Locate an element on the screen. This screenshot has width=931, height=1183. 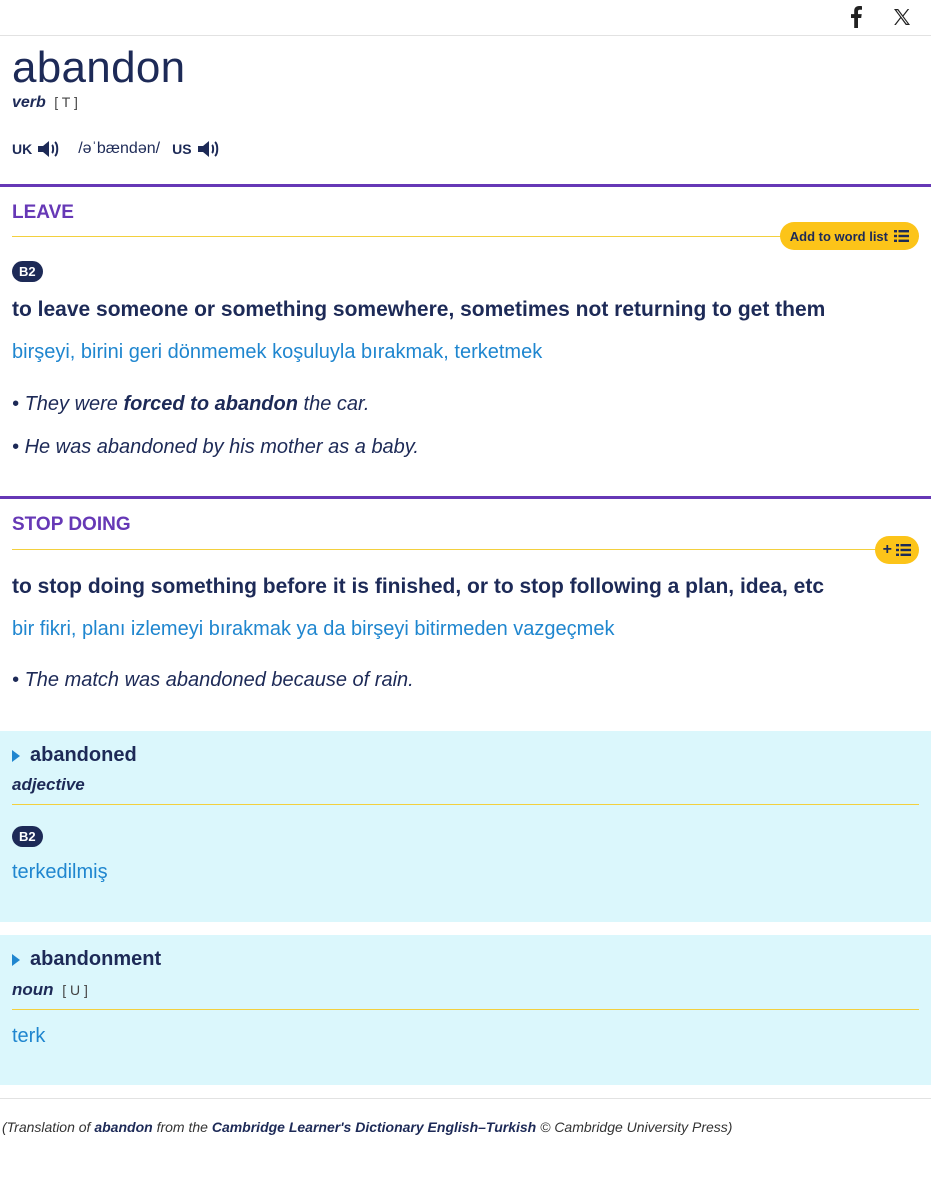
ipa-transcription: /əˈbændən/ is located at coordinates (119, 148).